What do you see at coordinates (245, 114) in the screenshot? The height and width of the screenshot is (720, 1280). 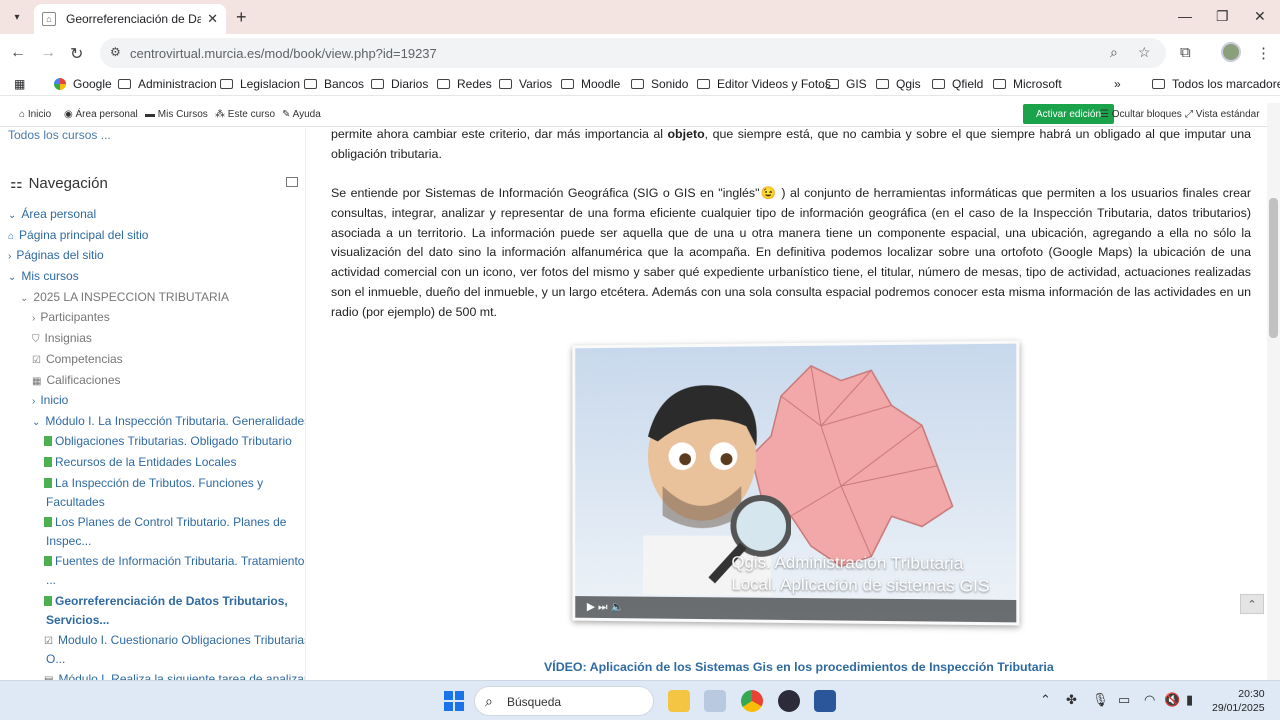 I see `nav-este-curso: ⁂ Este curso` at bounding box center [245, 114].